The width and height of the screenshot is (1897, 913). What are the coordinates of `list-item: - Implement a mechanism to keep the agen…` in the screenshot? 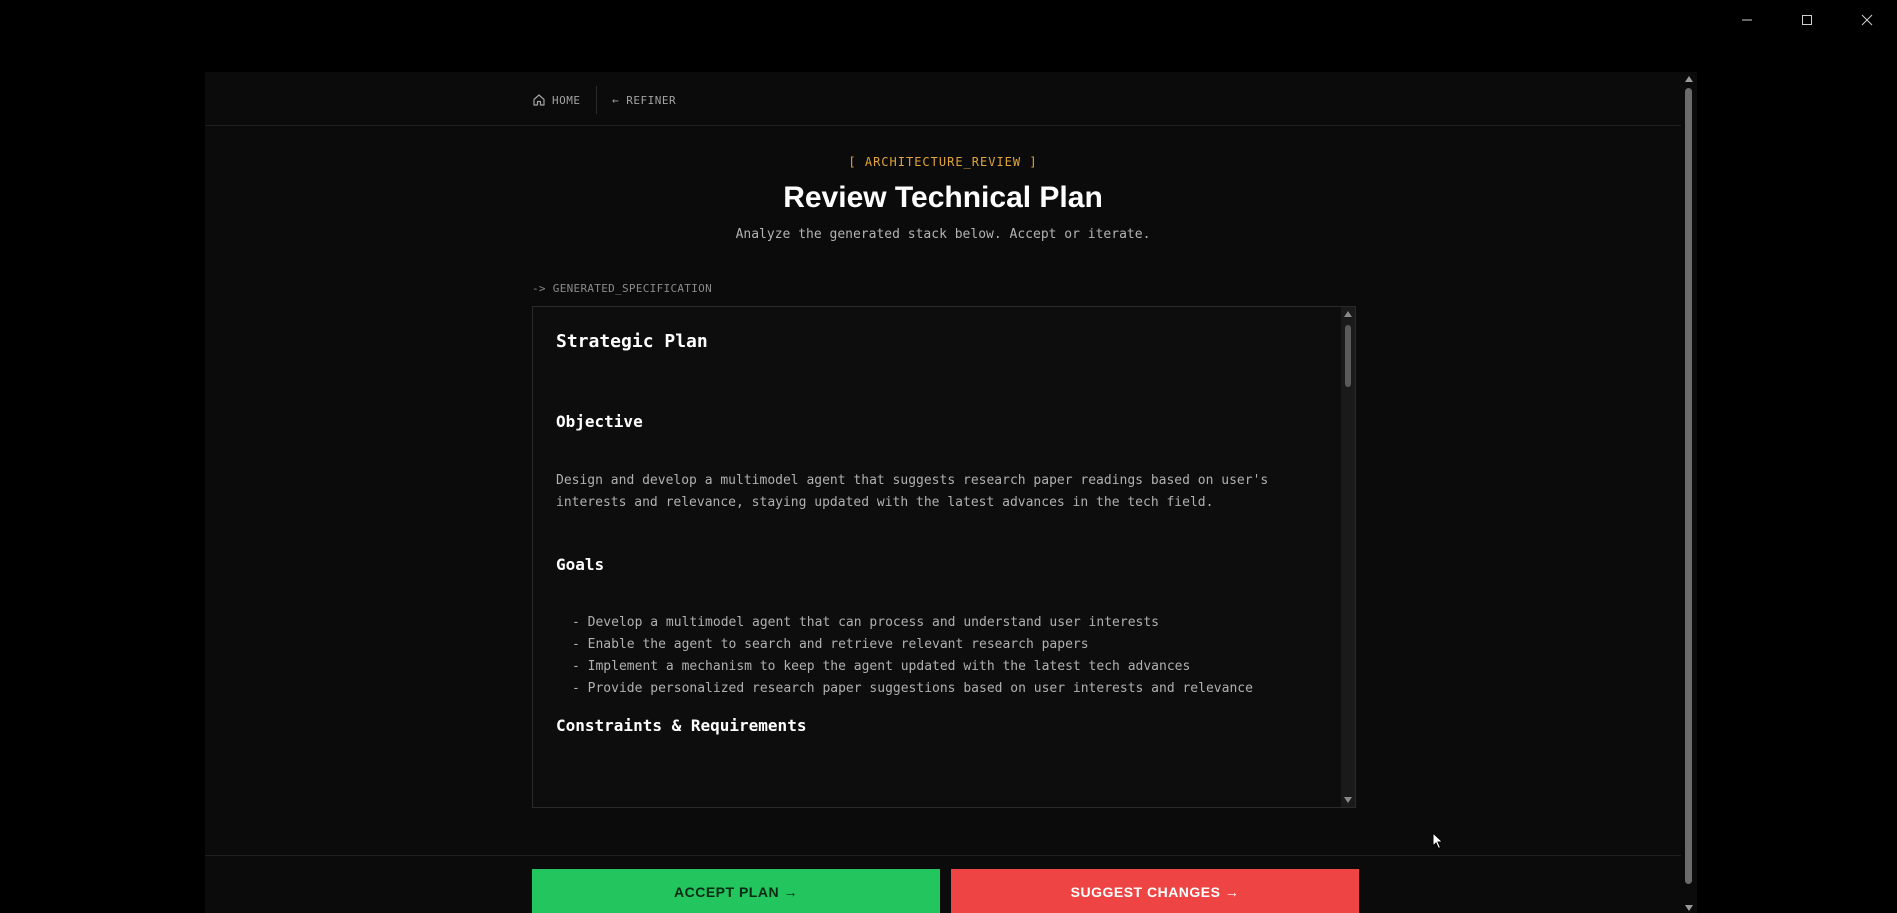 It's located at (881, 666).